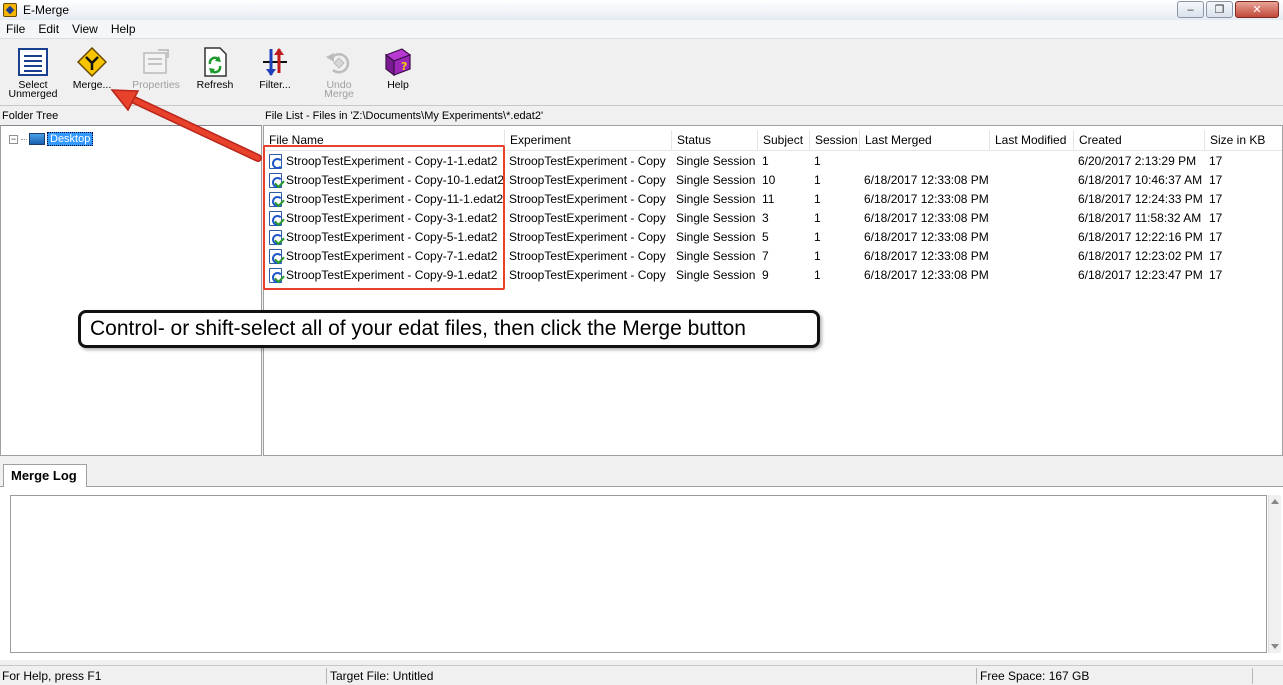 The width and height of the screenshot is (1283, 685). Describe the element at coordinates (1243, 140) in the screenshot. I see `column-size: Size in KB` at that location.